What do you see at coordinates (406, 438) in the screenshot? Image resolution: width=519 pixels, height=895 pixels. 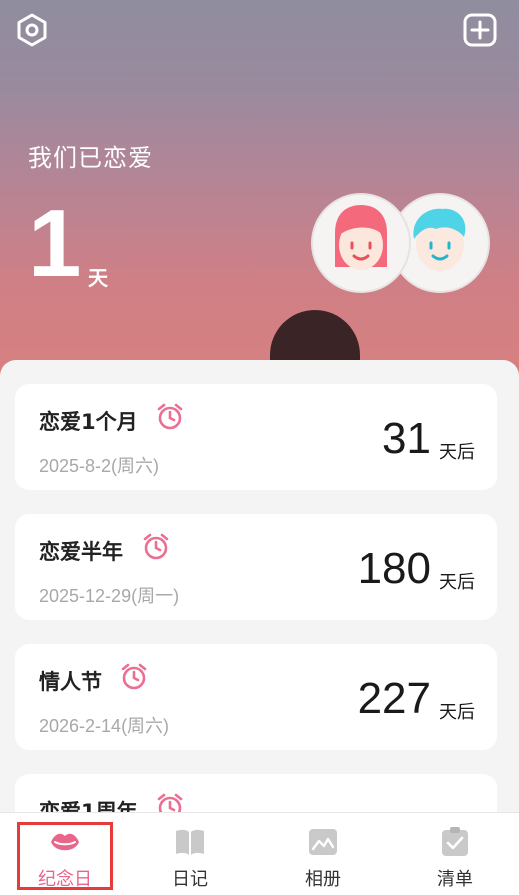 I see `days-remaining: 31` at bounding box center [406, 438].